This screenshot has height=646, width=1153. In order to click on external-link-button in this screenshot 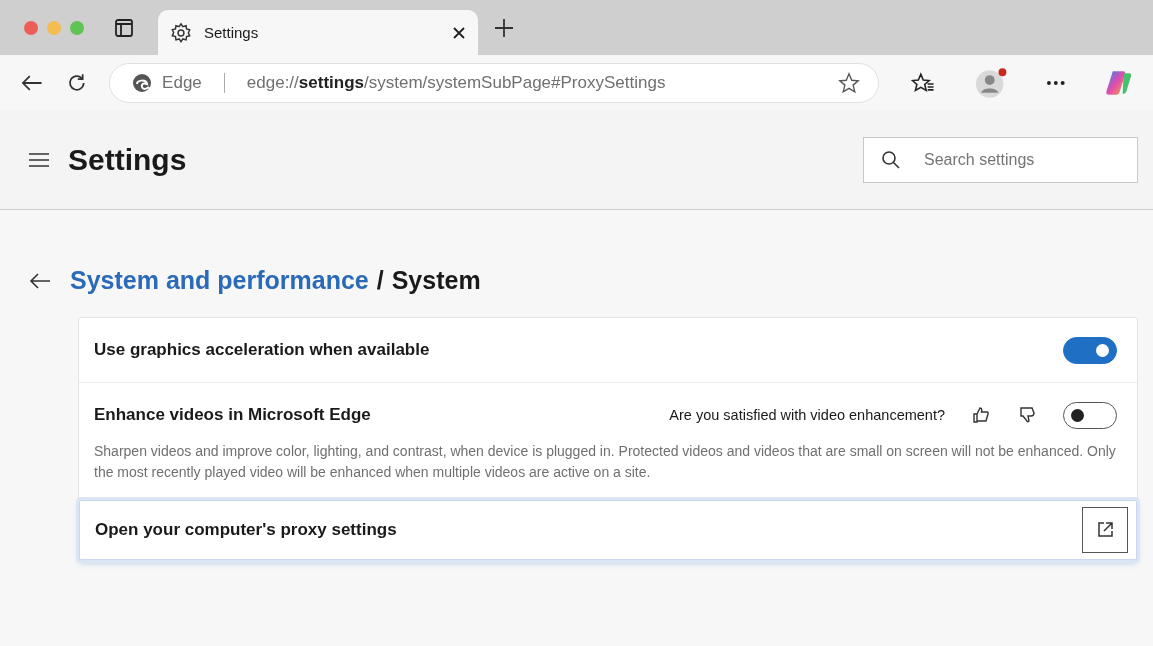, I will do `click(1105, 530)`.